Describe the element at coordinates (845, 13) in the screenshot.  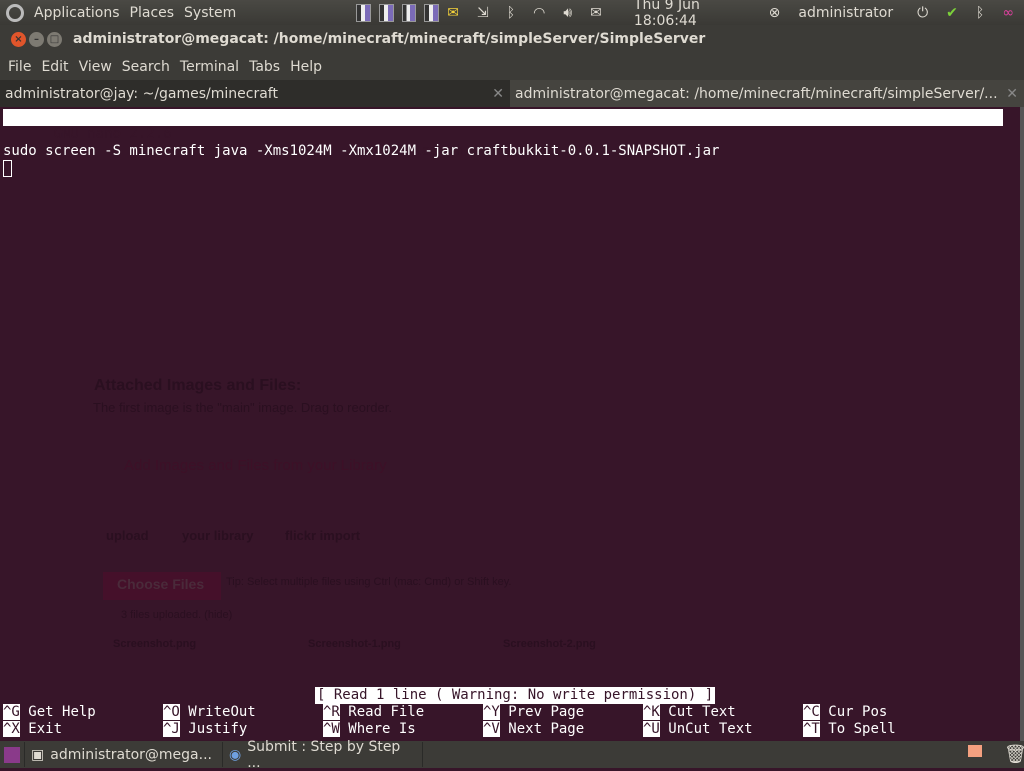
I see `user-menu: administrator` at that location.